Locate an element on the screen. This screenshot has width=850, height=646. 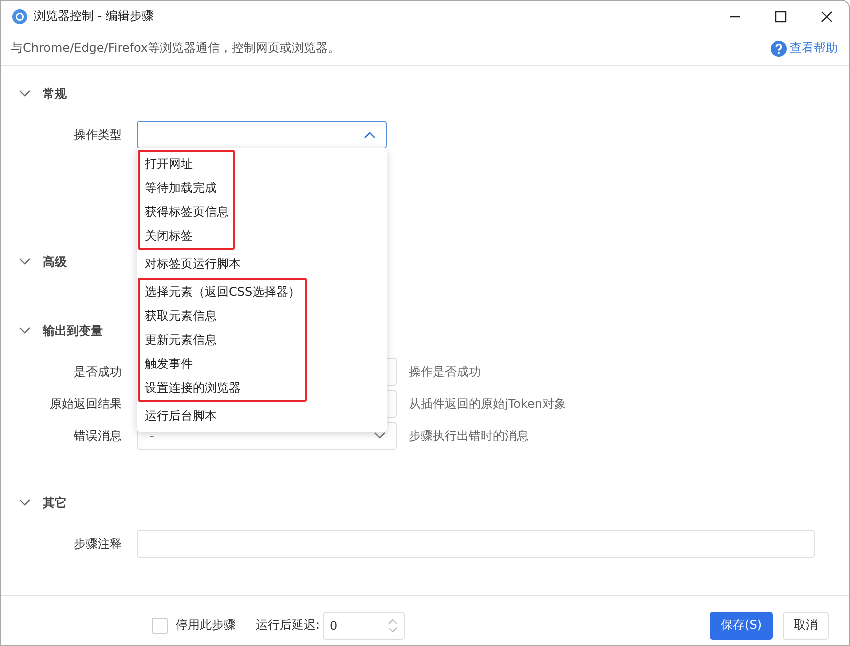
help-link: 查看帮助 is located at coordinates (814, 48).